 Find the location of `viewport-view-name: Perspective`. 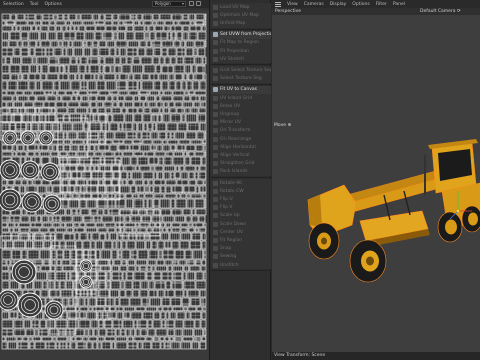

viewport-view-name: Perspective is located at coordinates (288, 11).